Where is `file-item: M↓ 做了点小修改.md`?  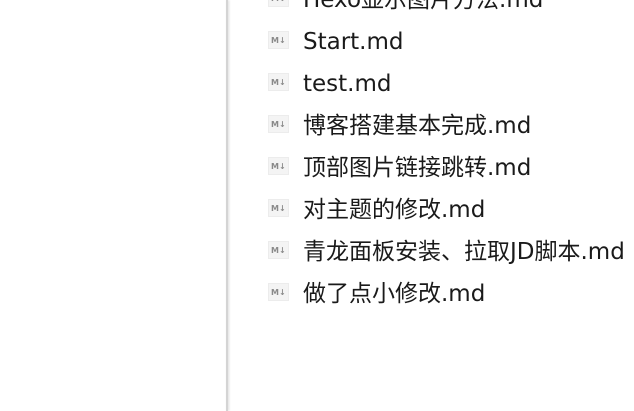
file-item: M↓ 做了点小修改.md is located at coordinates (431, 294).